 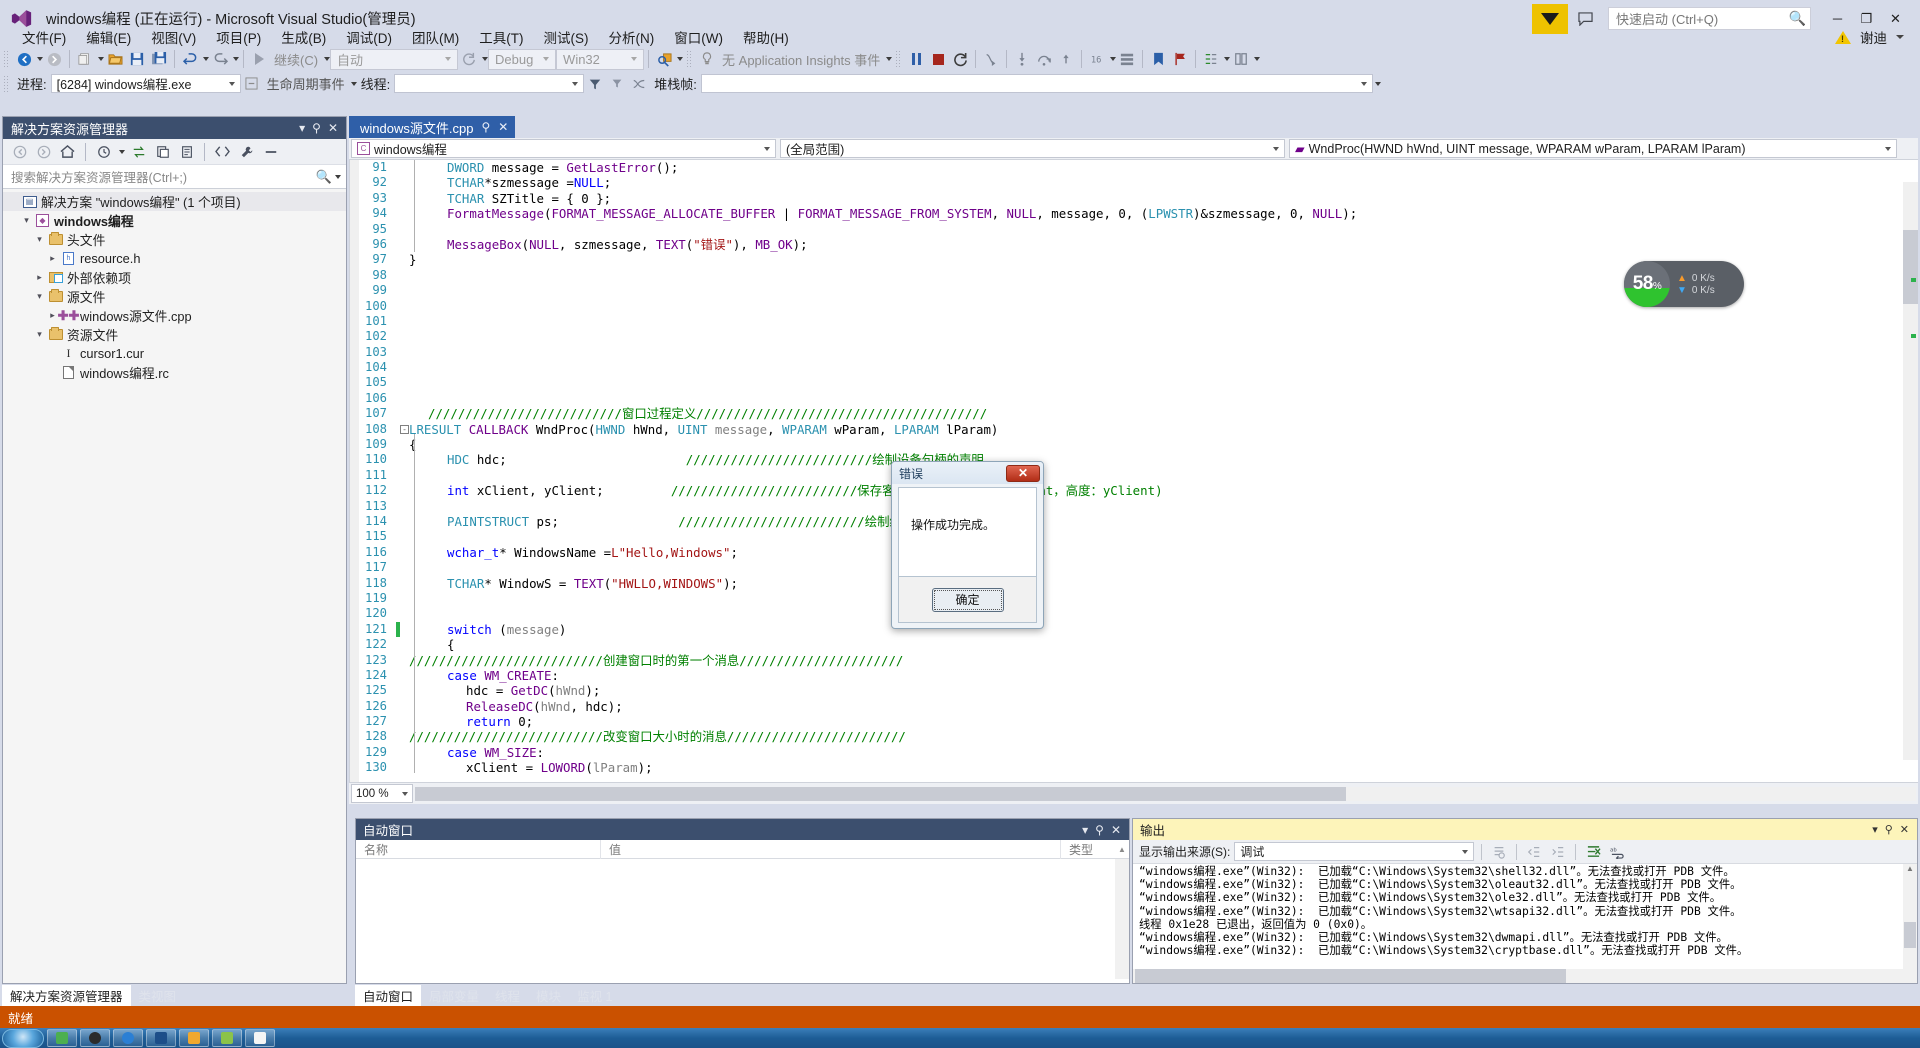 I want to click on go-to-next-icon, so click(x=1558, y=852).